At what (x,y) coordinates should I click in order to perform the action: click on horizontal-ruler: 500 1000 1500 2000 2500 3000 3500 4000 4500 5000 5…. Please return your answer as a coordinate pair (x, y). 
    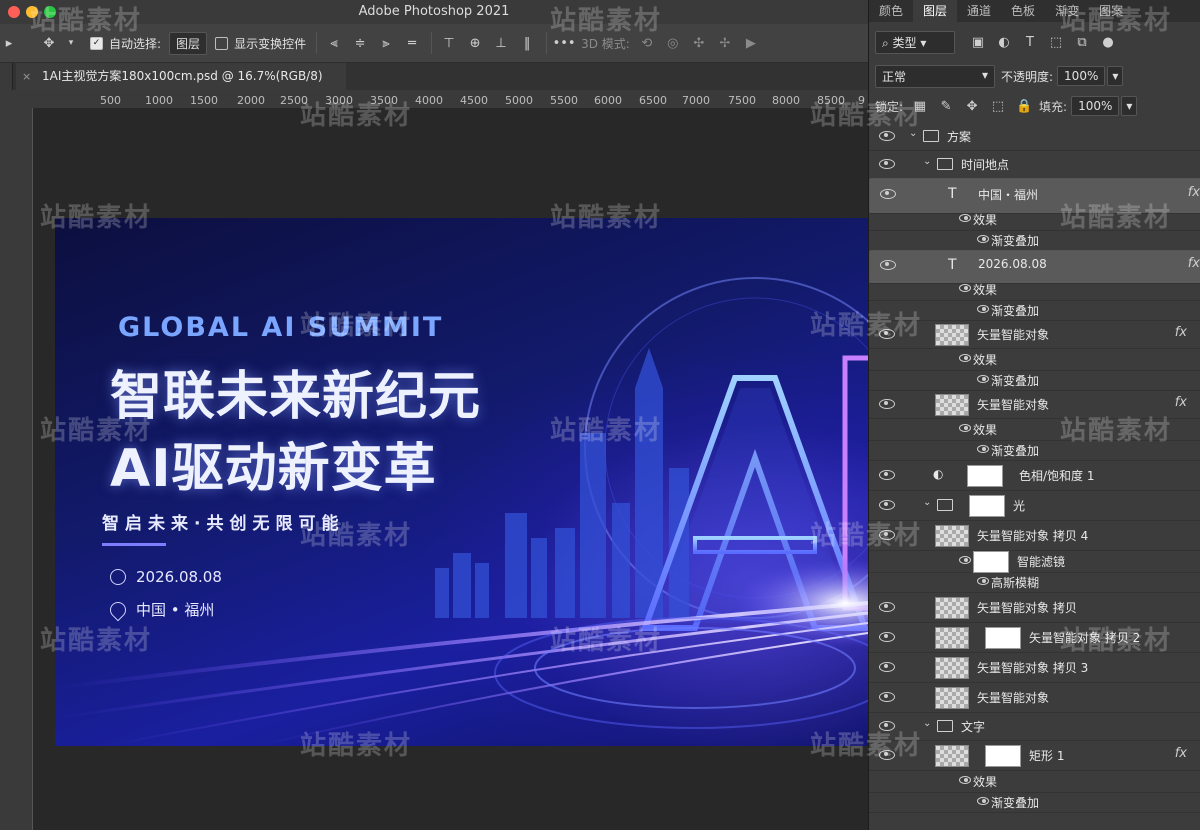
    Looking at the image, I should click on (440, 99).